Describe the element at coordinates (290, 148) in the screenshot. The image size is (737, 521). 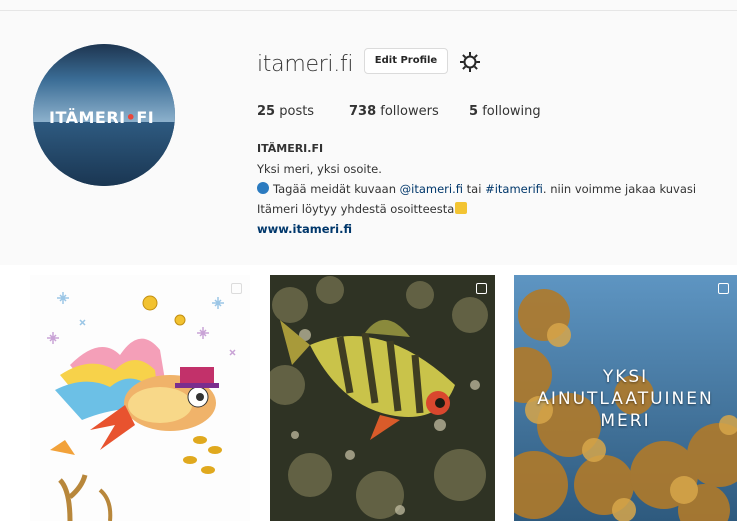
I see `bio-name: ITÄMERI.FI` at that location.